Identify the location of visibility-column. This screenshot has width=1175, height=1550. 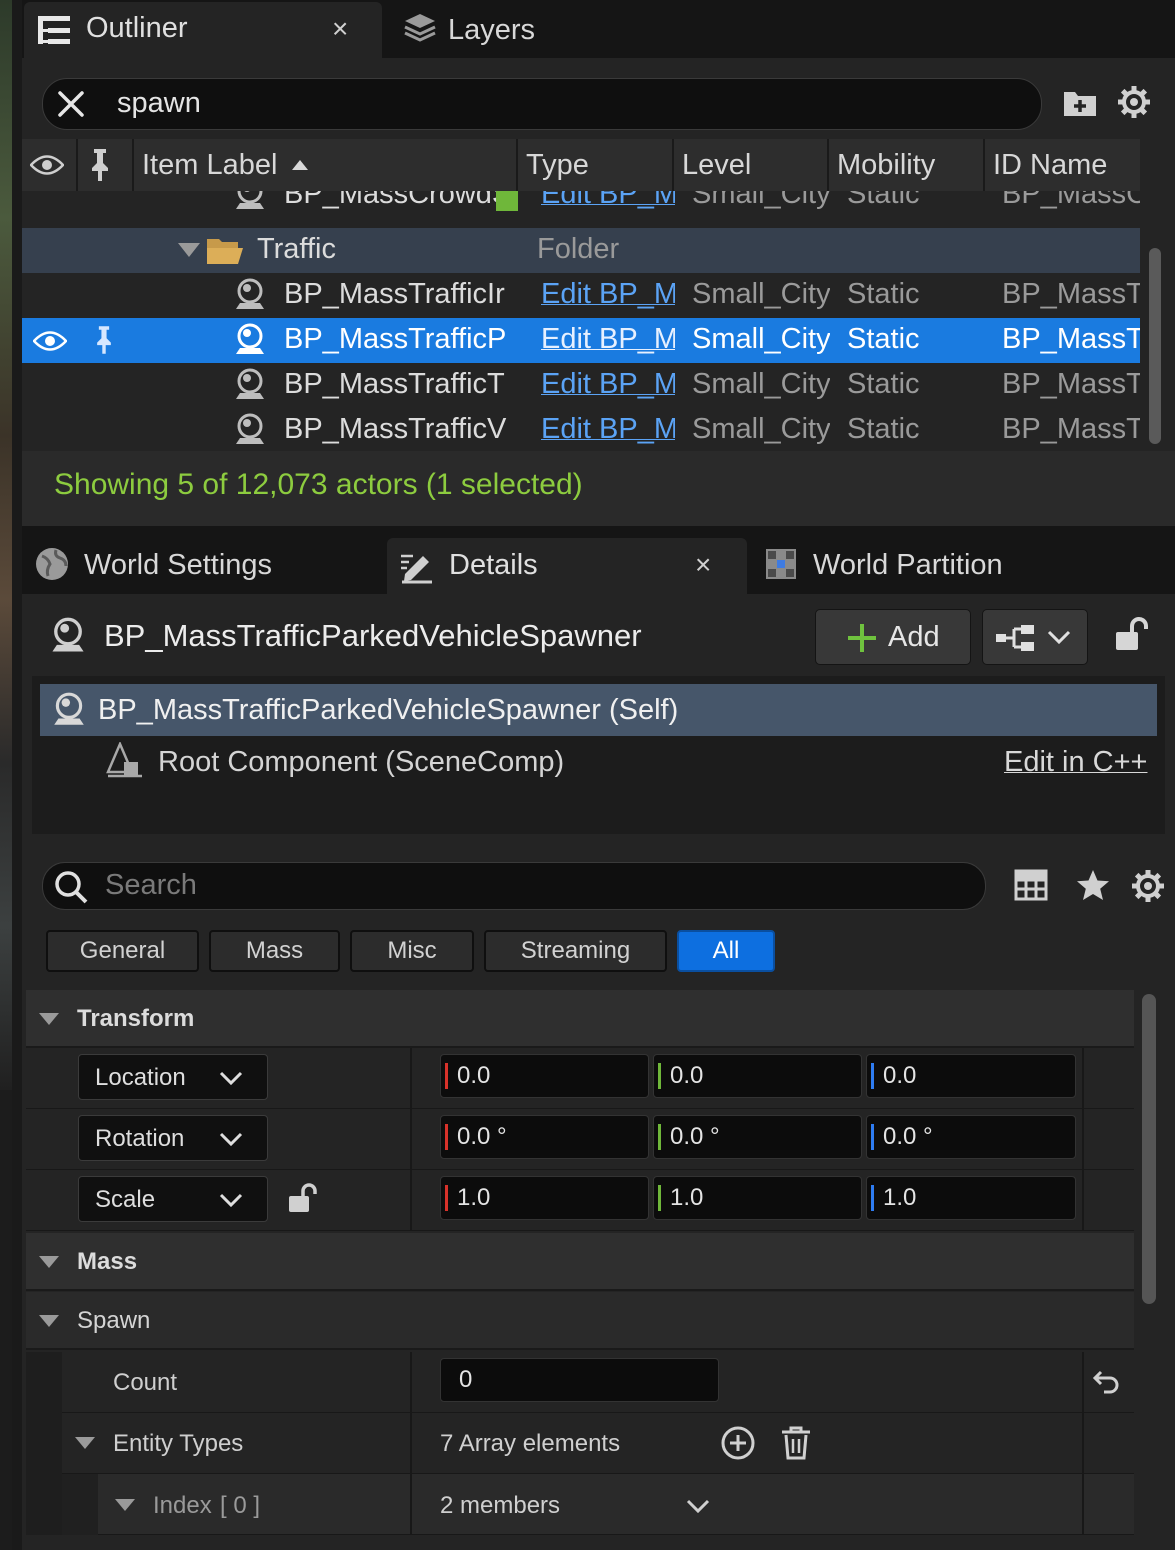
(50, 165).